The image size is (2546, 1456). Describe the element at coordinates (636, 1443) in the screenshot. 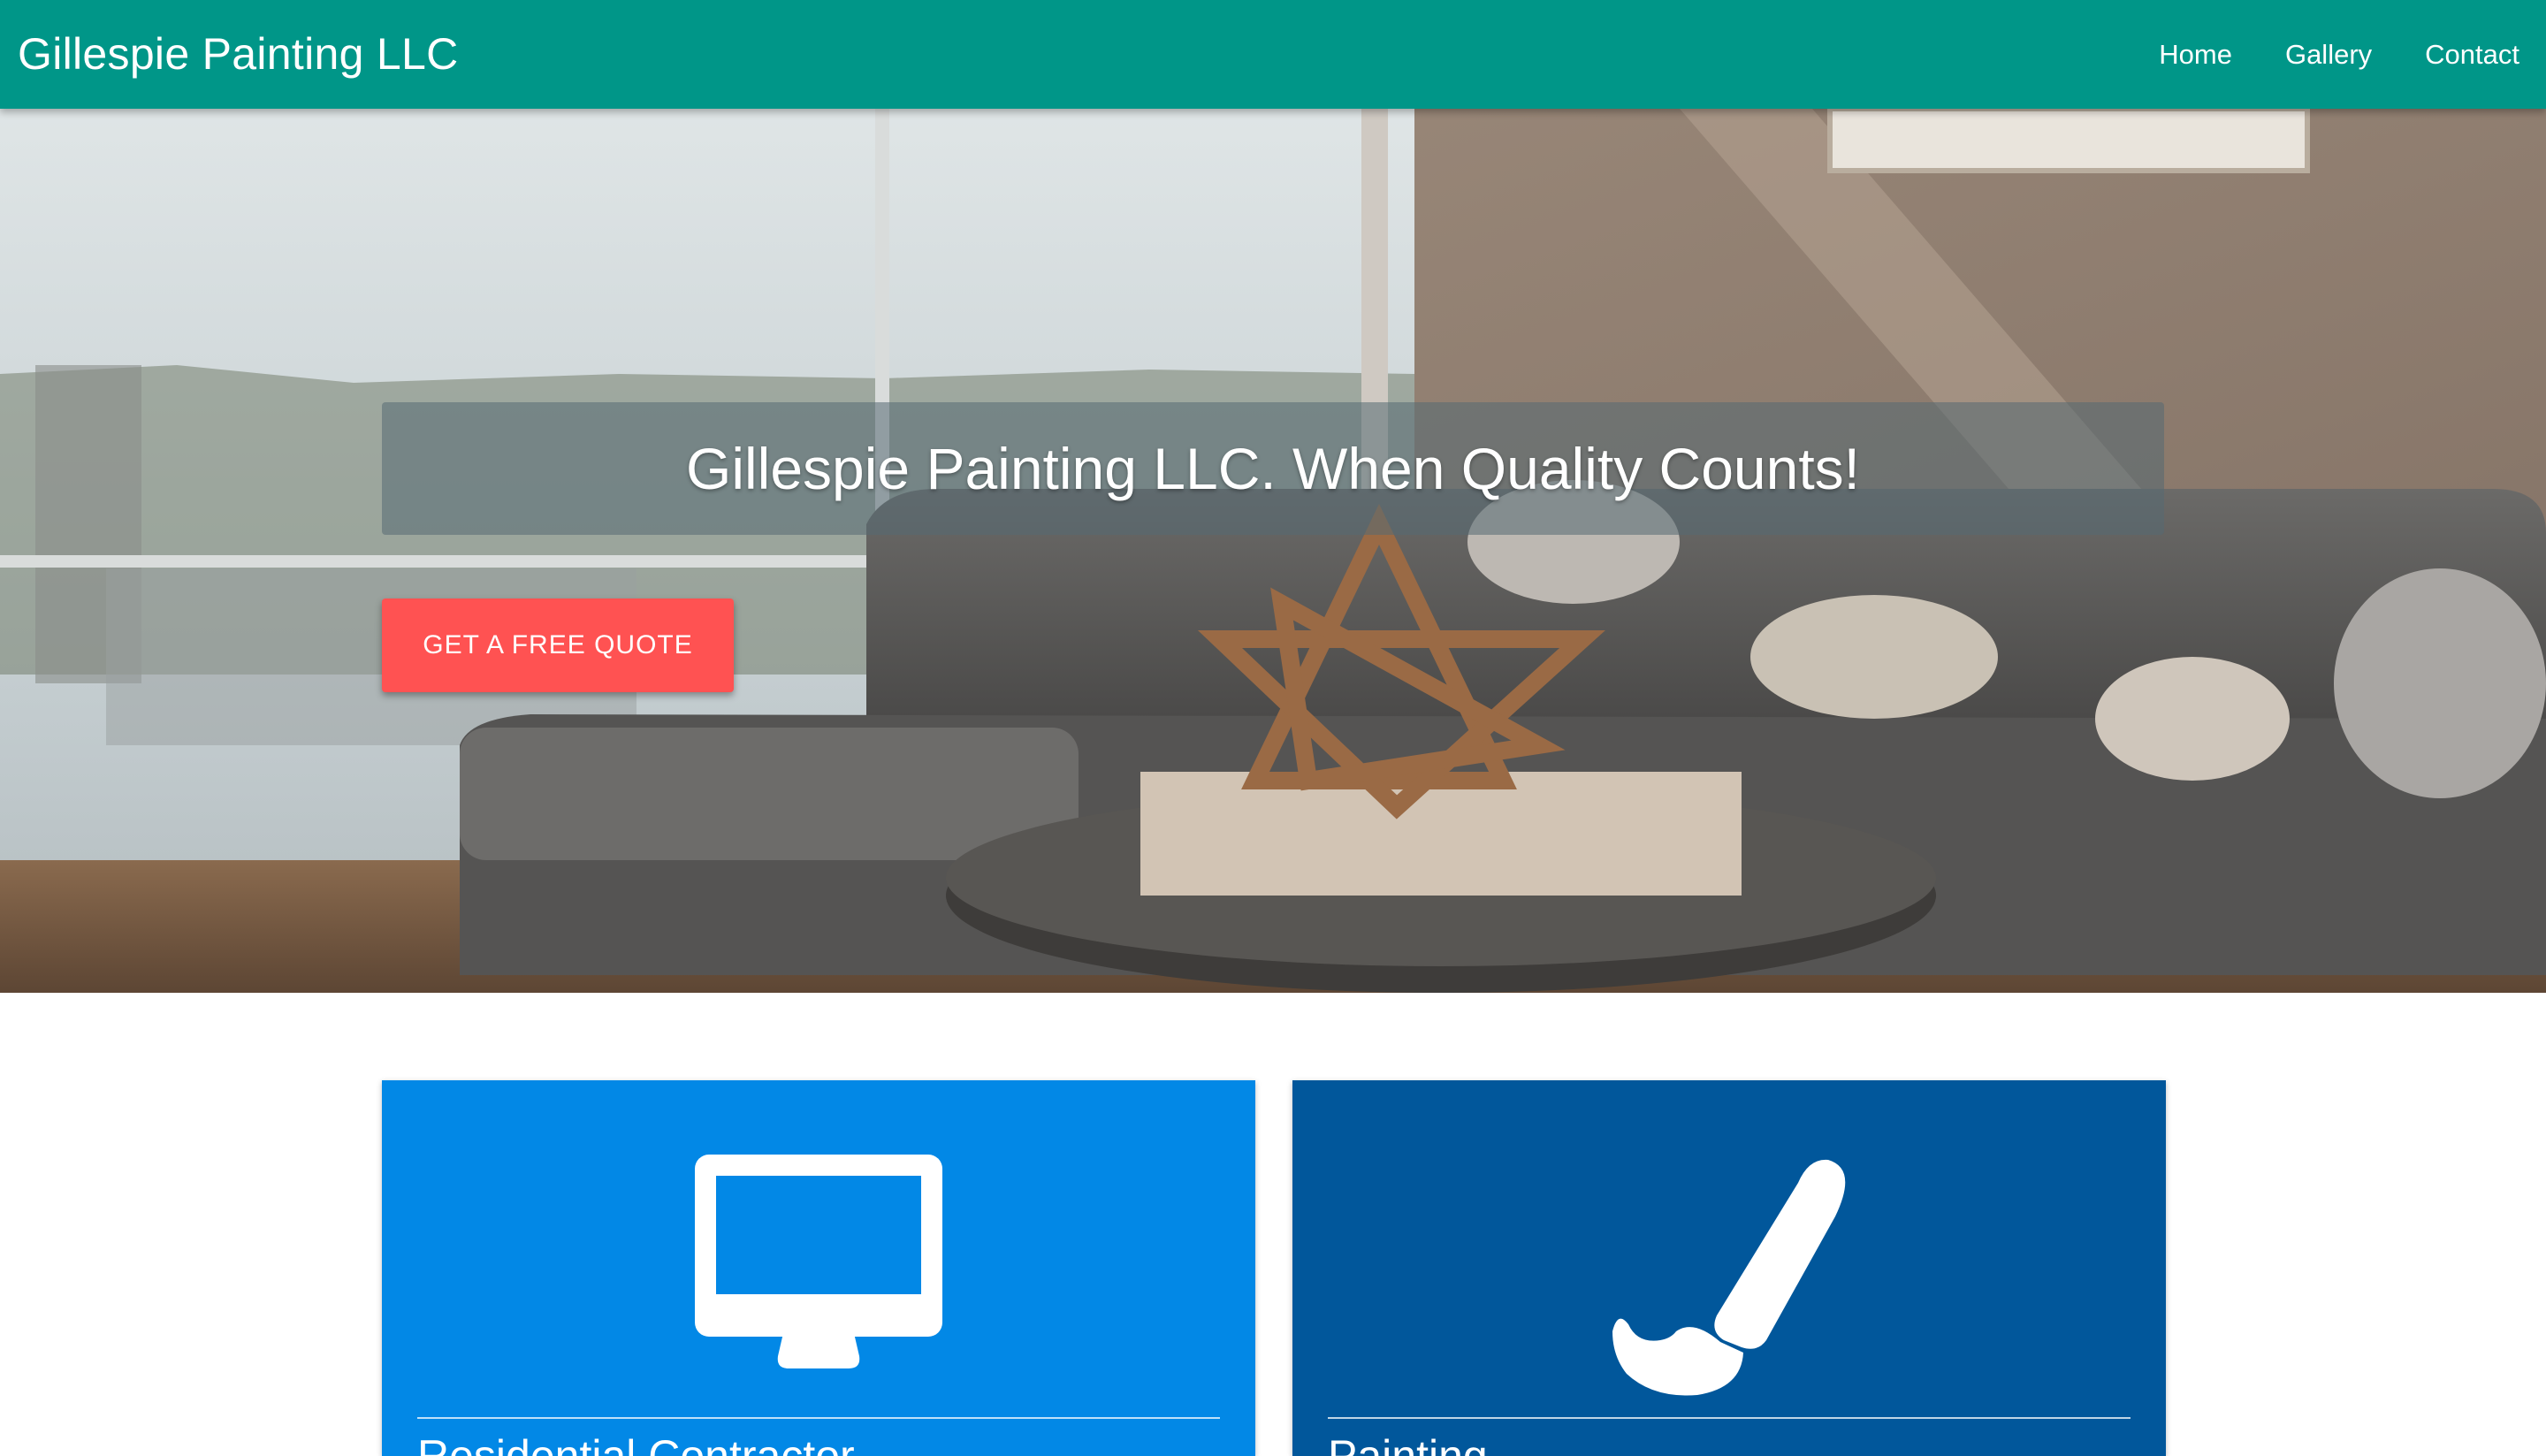

I see `card-title: Residential Contractor` at that location.